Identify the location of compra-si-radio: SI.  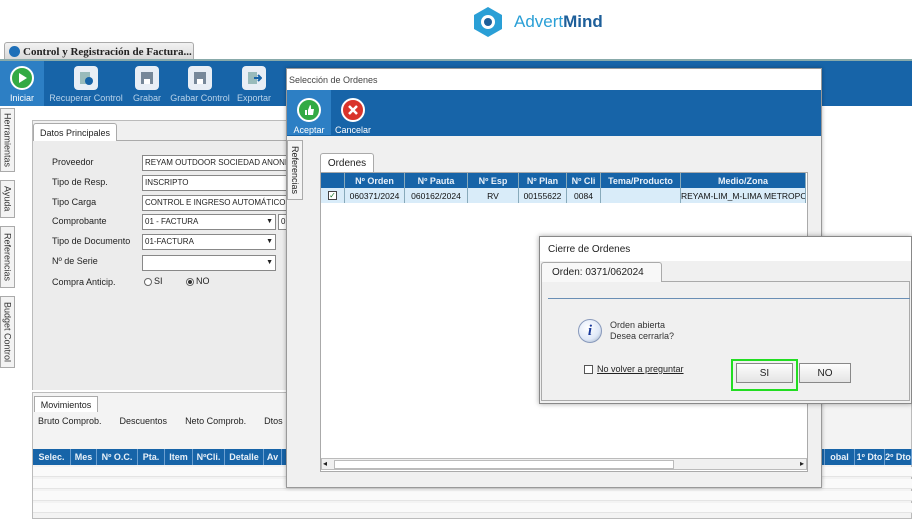
(153, 281).